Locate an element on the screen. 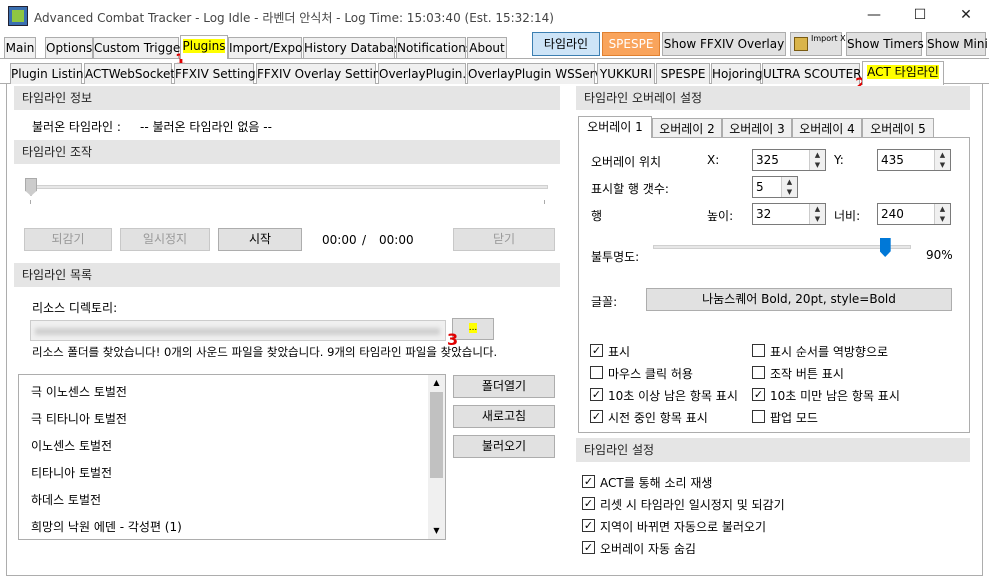 Image resolution: width=989 pixels, height=581 pixels. tab-overlay-3: 오버레이 3 is located at coordinates (757, 127).